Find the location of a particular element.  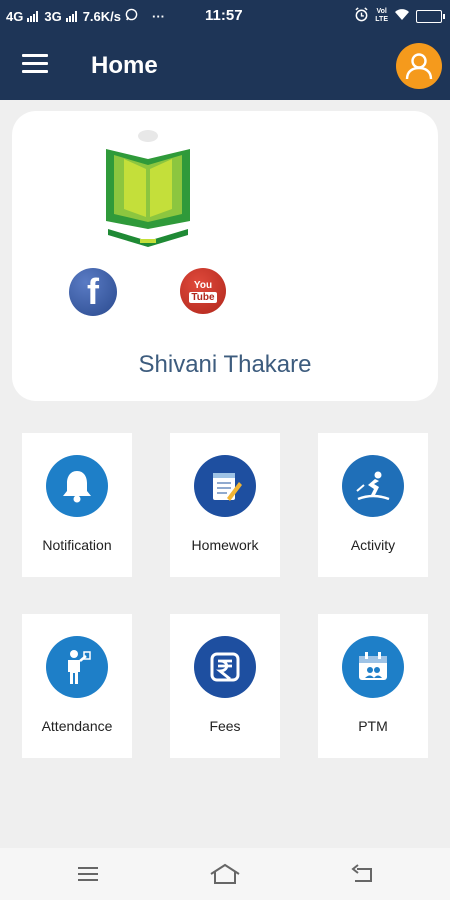

homework-notebook-icon is located at coordinates (225, 486).